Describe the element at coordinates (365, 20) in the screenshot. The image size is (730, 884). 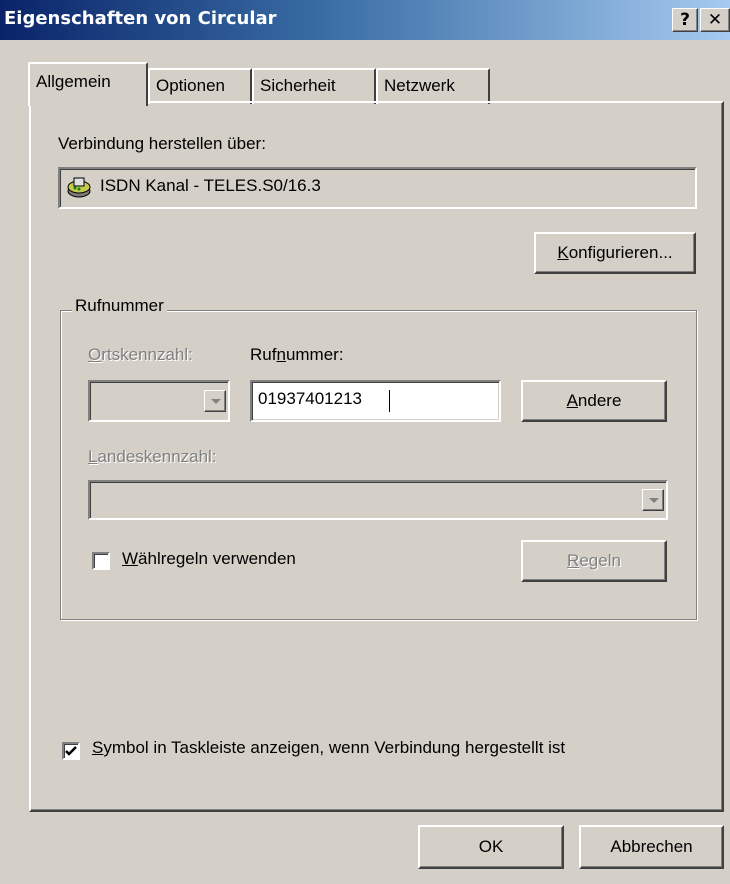
I see `title-bar: Eigenschaften von Circular ? ✕` at that location.